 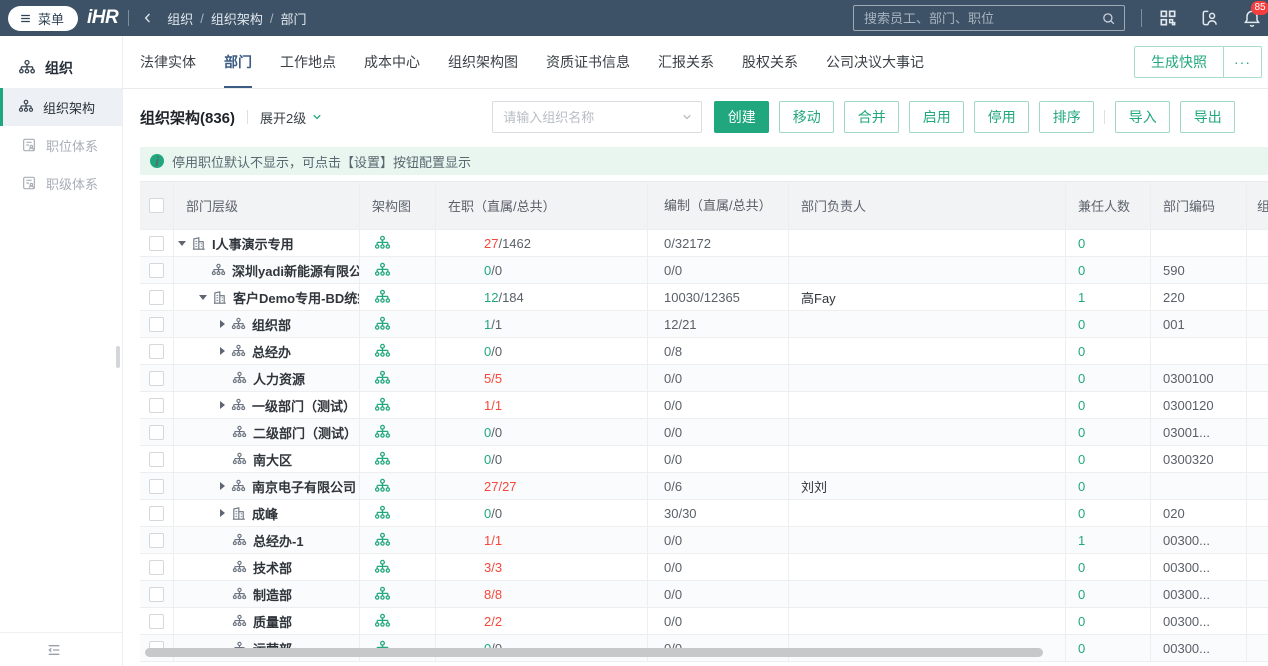 I want to click on org-name-search, so click(x=597, y=117).